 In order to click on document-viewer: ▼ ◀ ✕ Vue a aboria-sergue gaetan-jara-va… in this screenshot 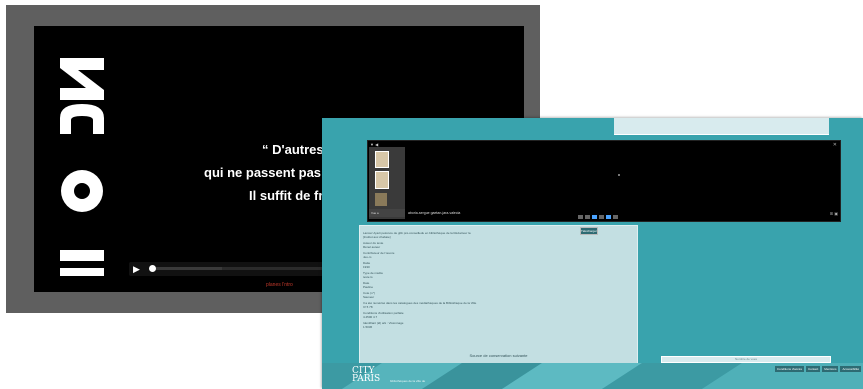, I will do `click(604, 181)`.